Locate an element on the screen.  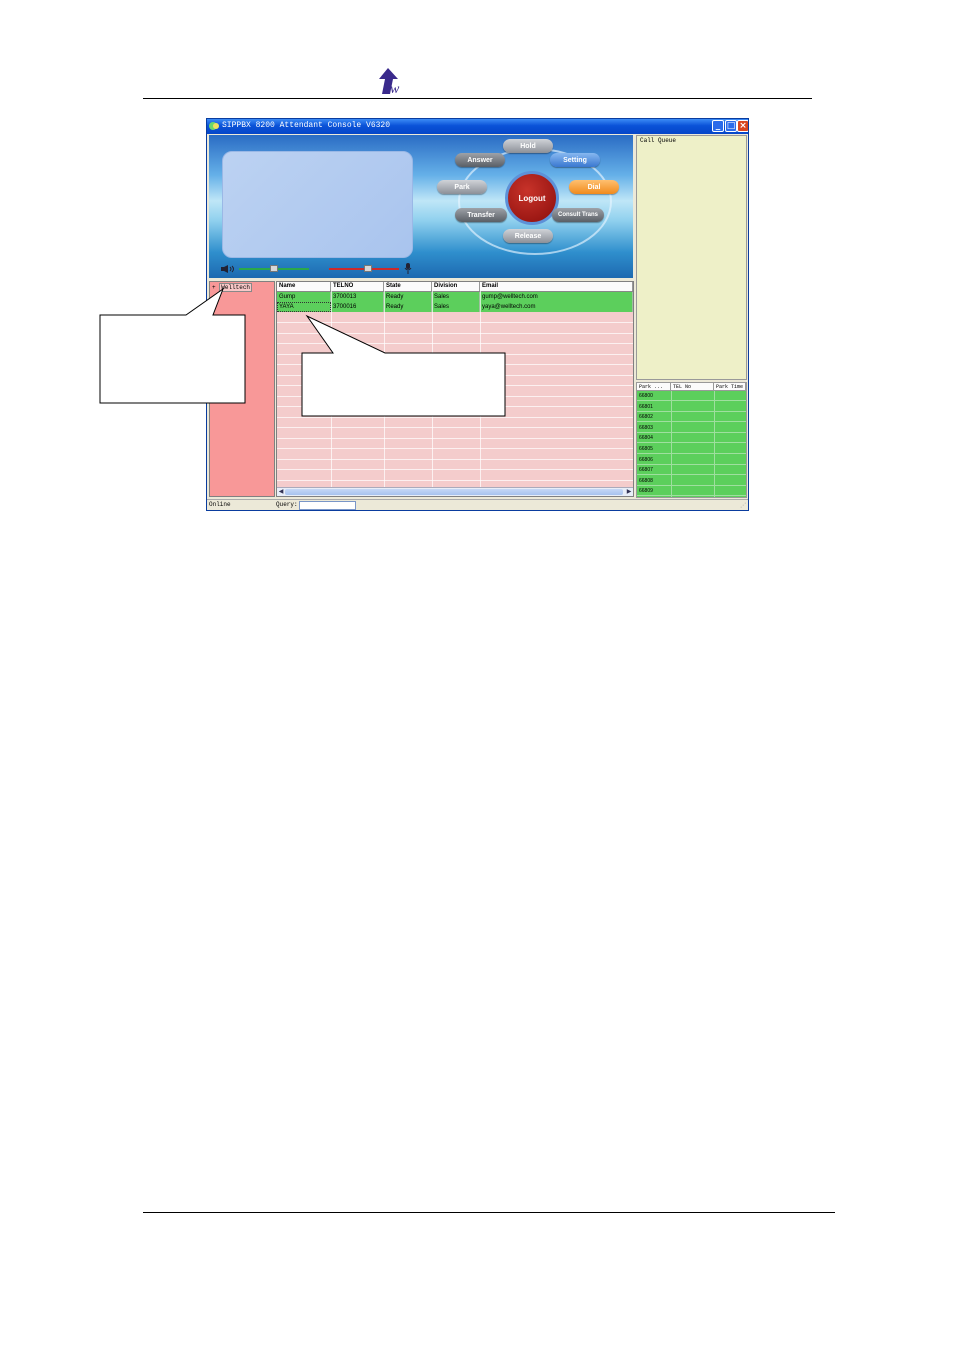
park-row: 66802 is located at coordinates (691, 417).